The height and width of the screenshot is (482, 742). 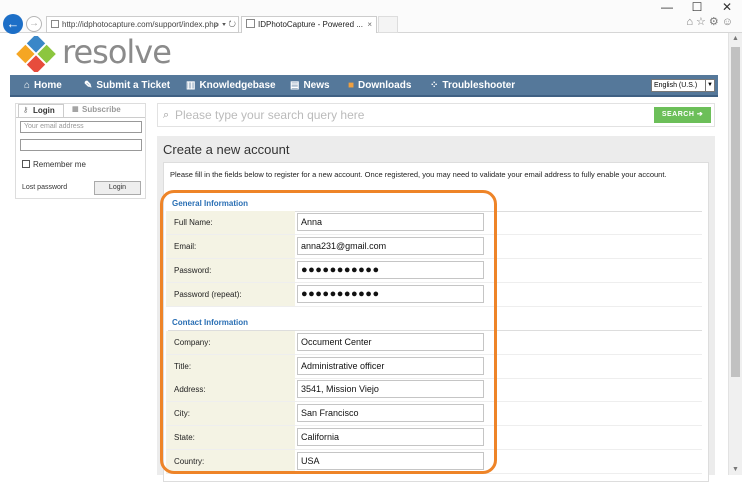 What do you see at coordinates (44, 187) in the screenshot?
I see `lost-password-link: Lost password` at bounding box center [44, 187].